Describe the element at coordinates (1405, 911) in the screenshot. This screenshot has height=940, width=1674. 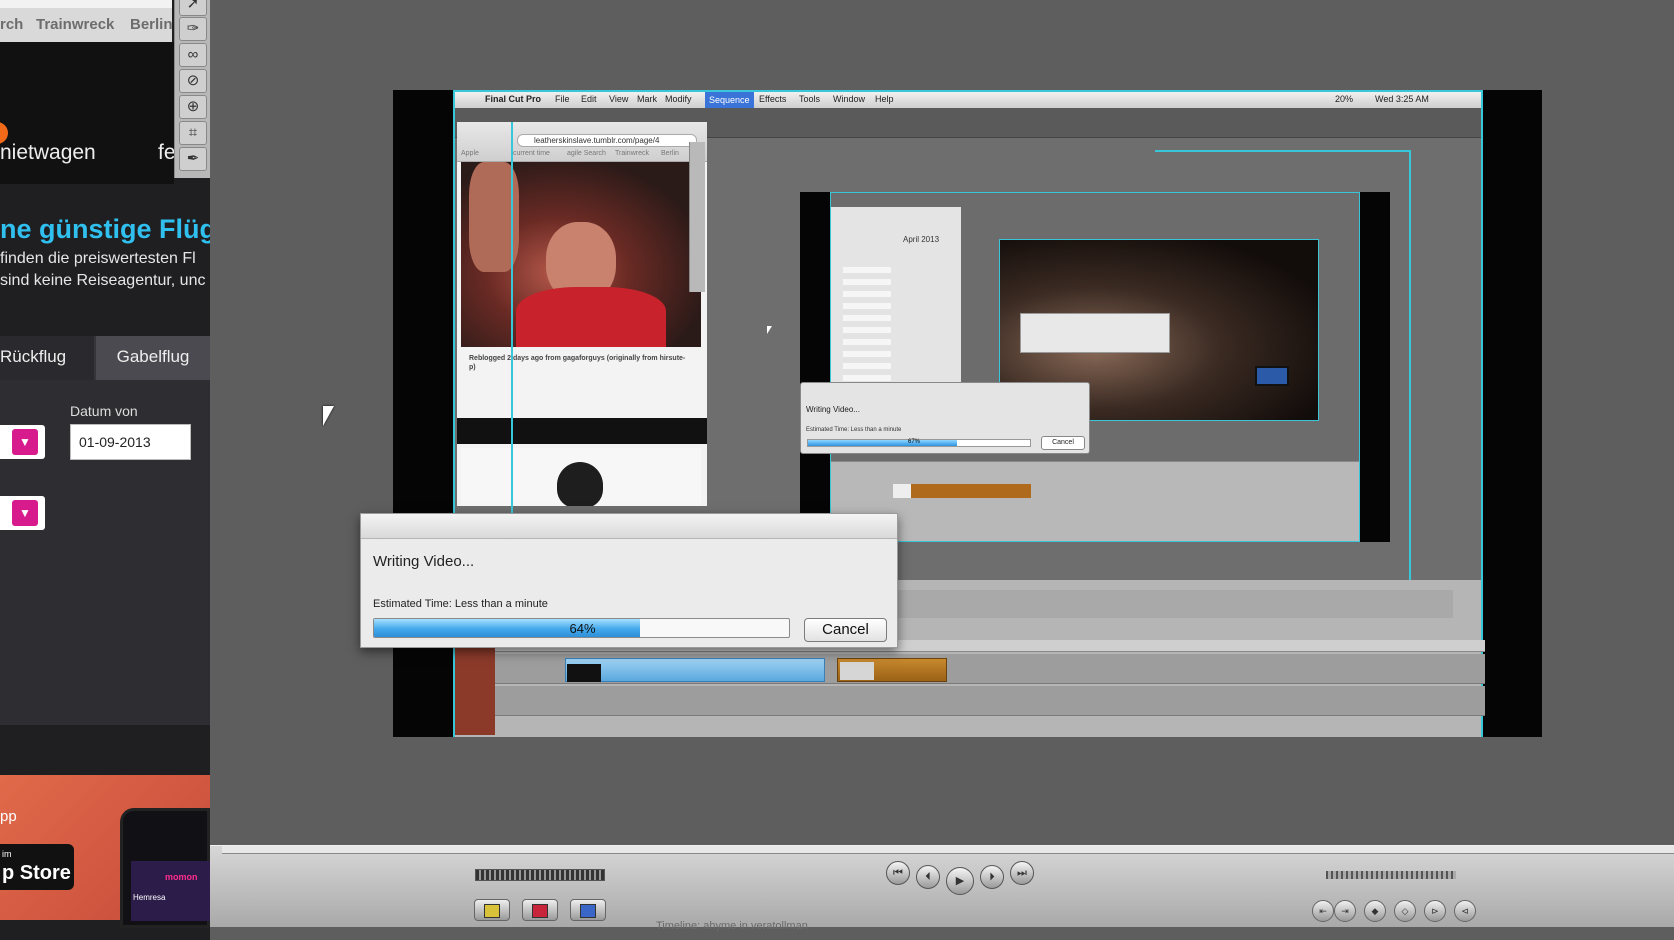
I see `add-marker-icon: ◇` at that location.